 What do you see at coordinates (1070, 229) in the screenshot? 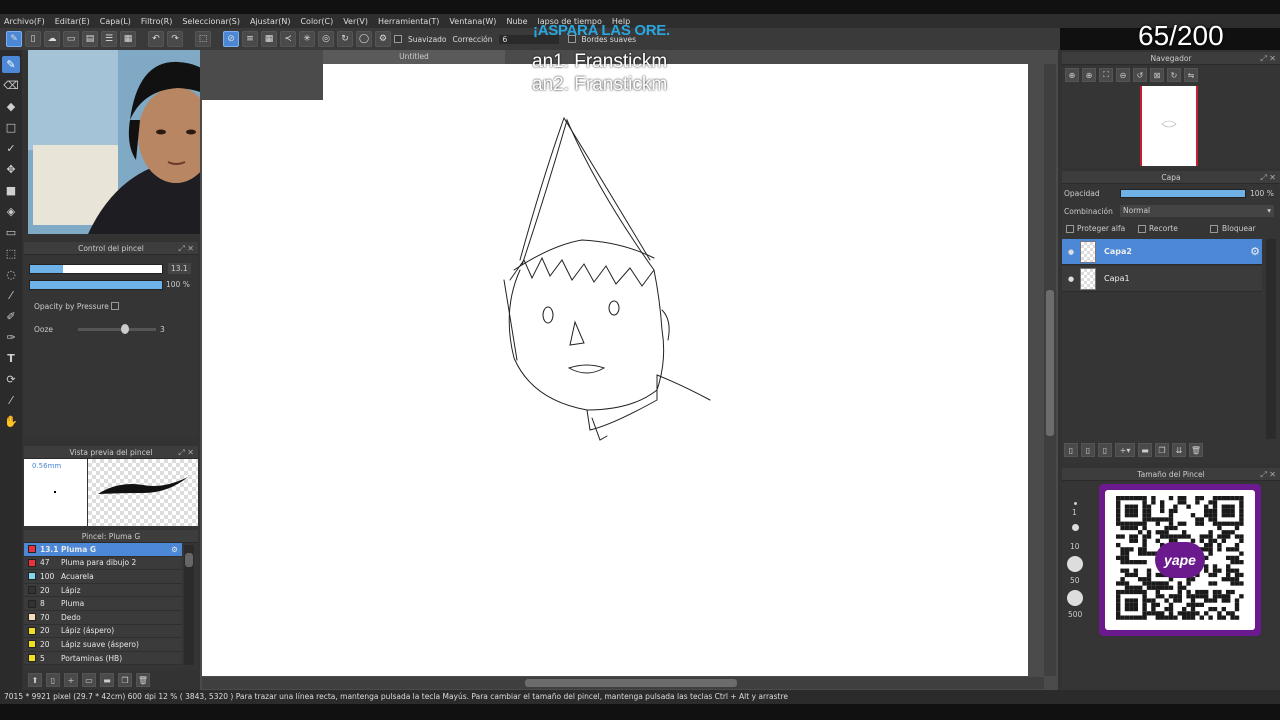
I see `protect-alpha-checkbox` at bounding box center [1070, 229].